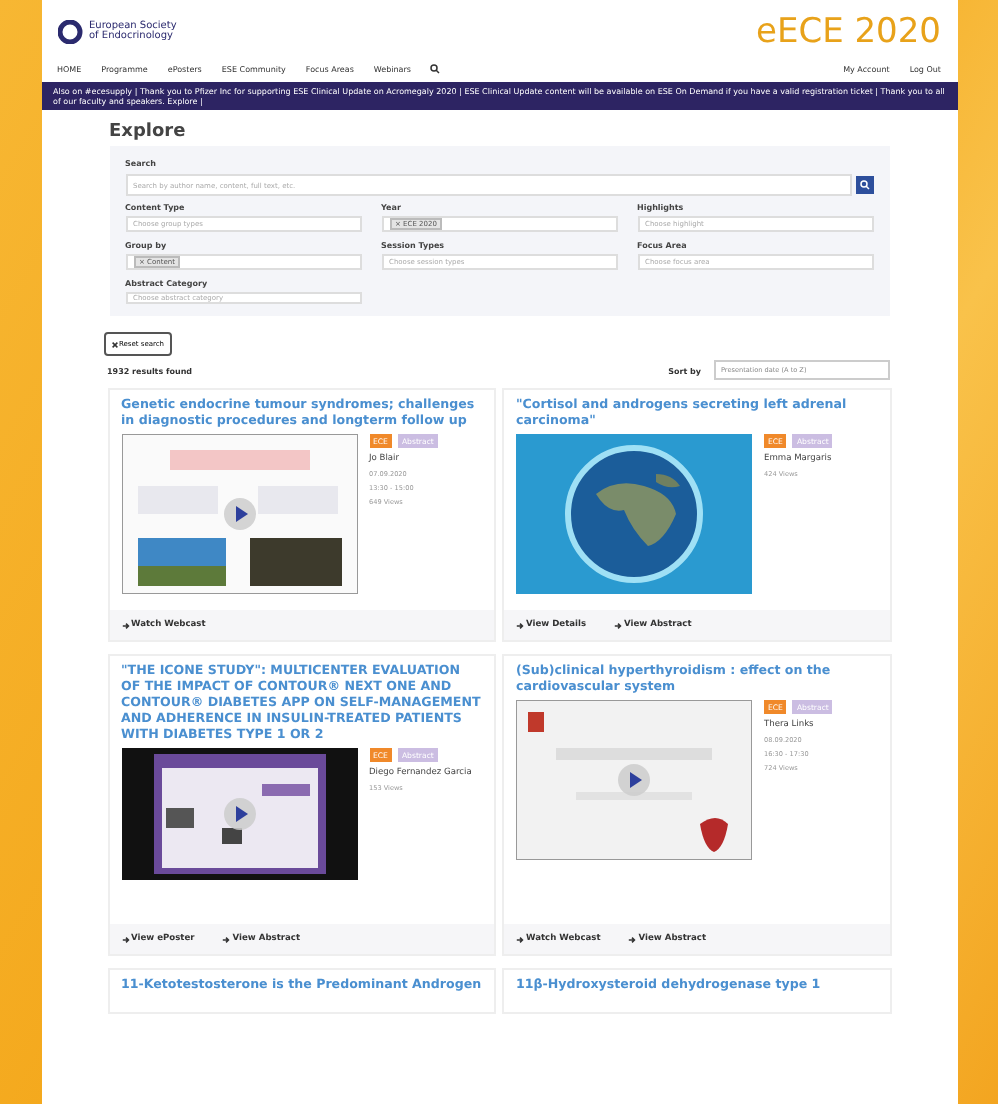 The width and height of the screenshot is (998, 1104). I want to click on search-button, so click(864, 185).